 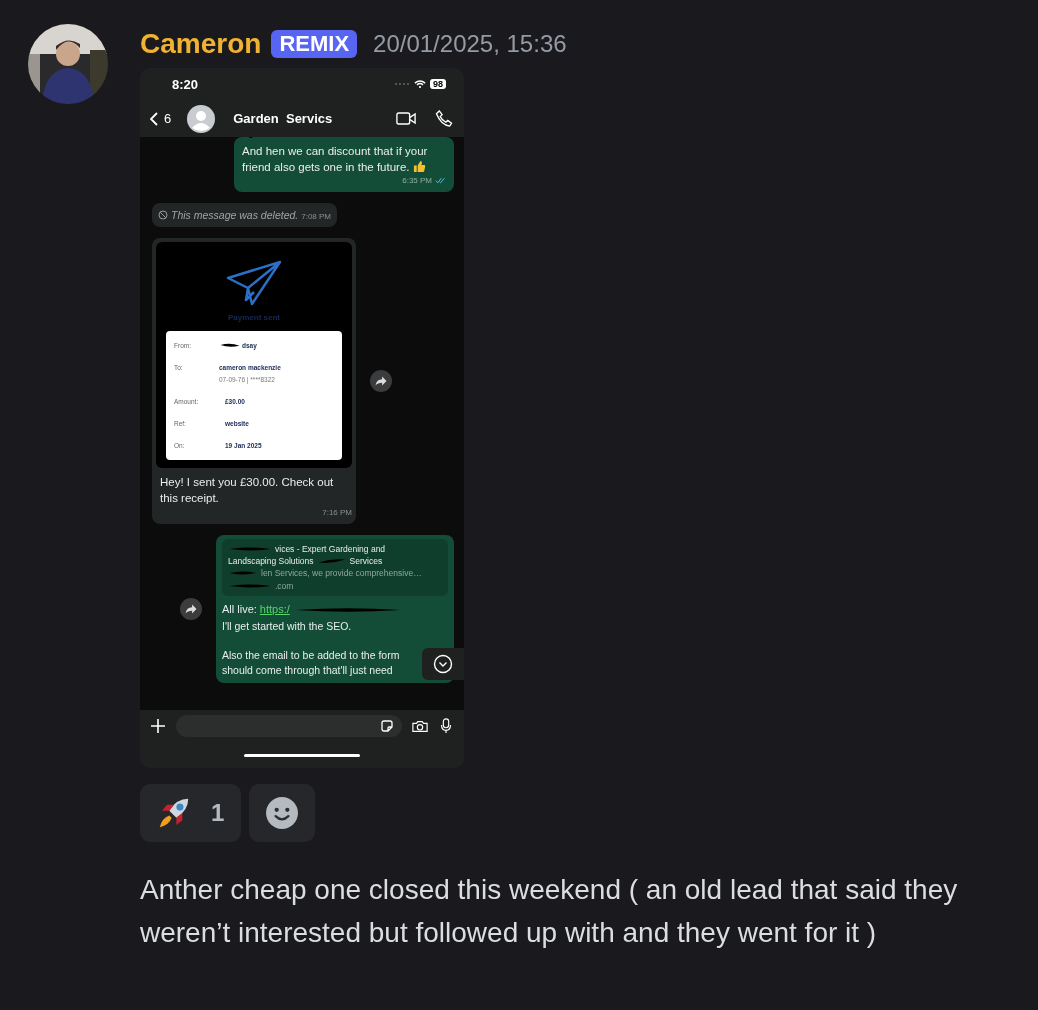 What do you see at coordinates (316, 217) in the screenshot?
I see `message-time: 7:08 PM` at bounding box center [316, 217].